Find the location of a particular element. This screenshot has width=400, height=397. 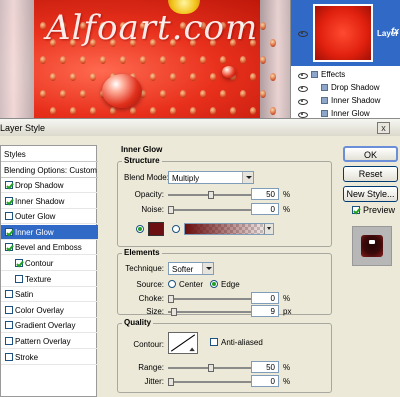

style-item-label: Stroke is located at coordinates (27, 357).